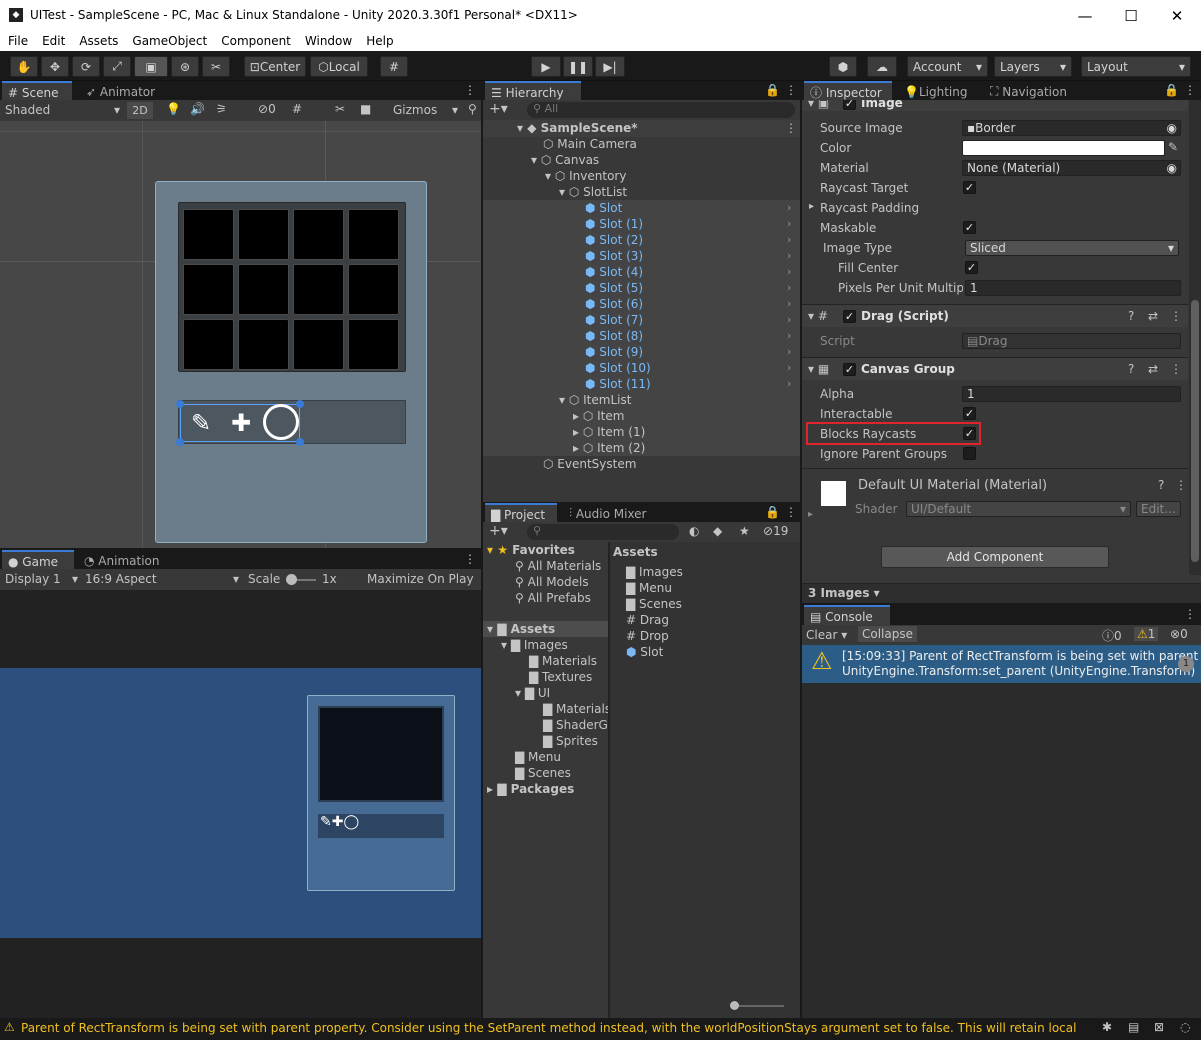 The image size is (1201, 1040). What do you see at coordinates (595, 400) in the screenshot?
I see `hierarchy-item: ▾ ⬡ ItemList` at bounding box center [595, 400].